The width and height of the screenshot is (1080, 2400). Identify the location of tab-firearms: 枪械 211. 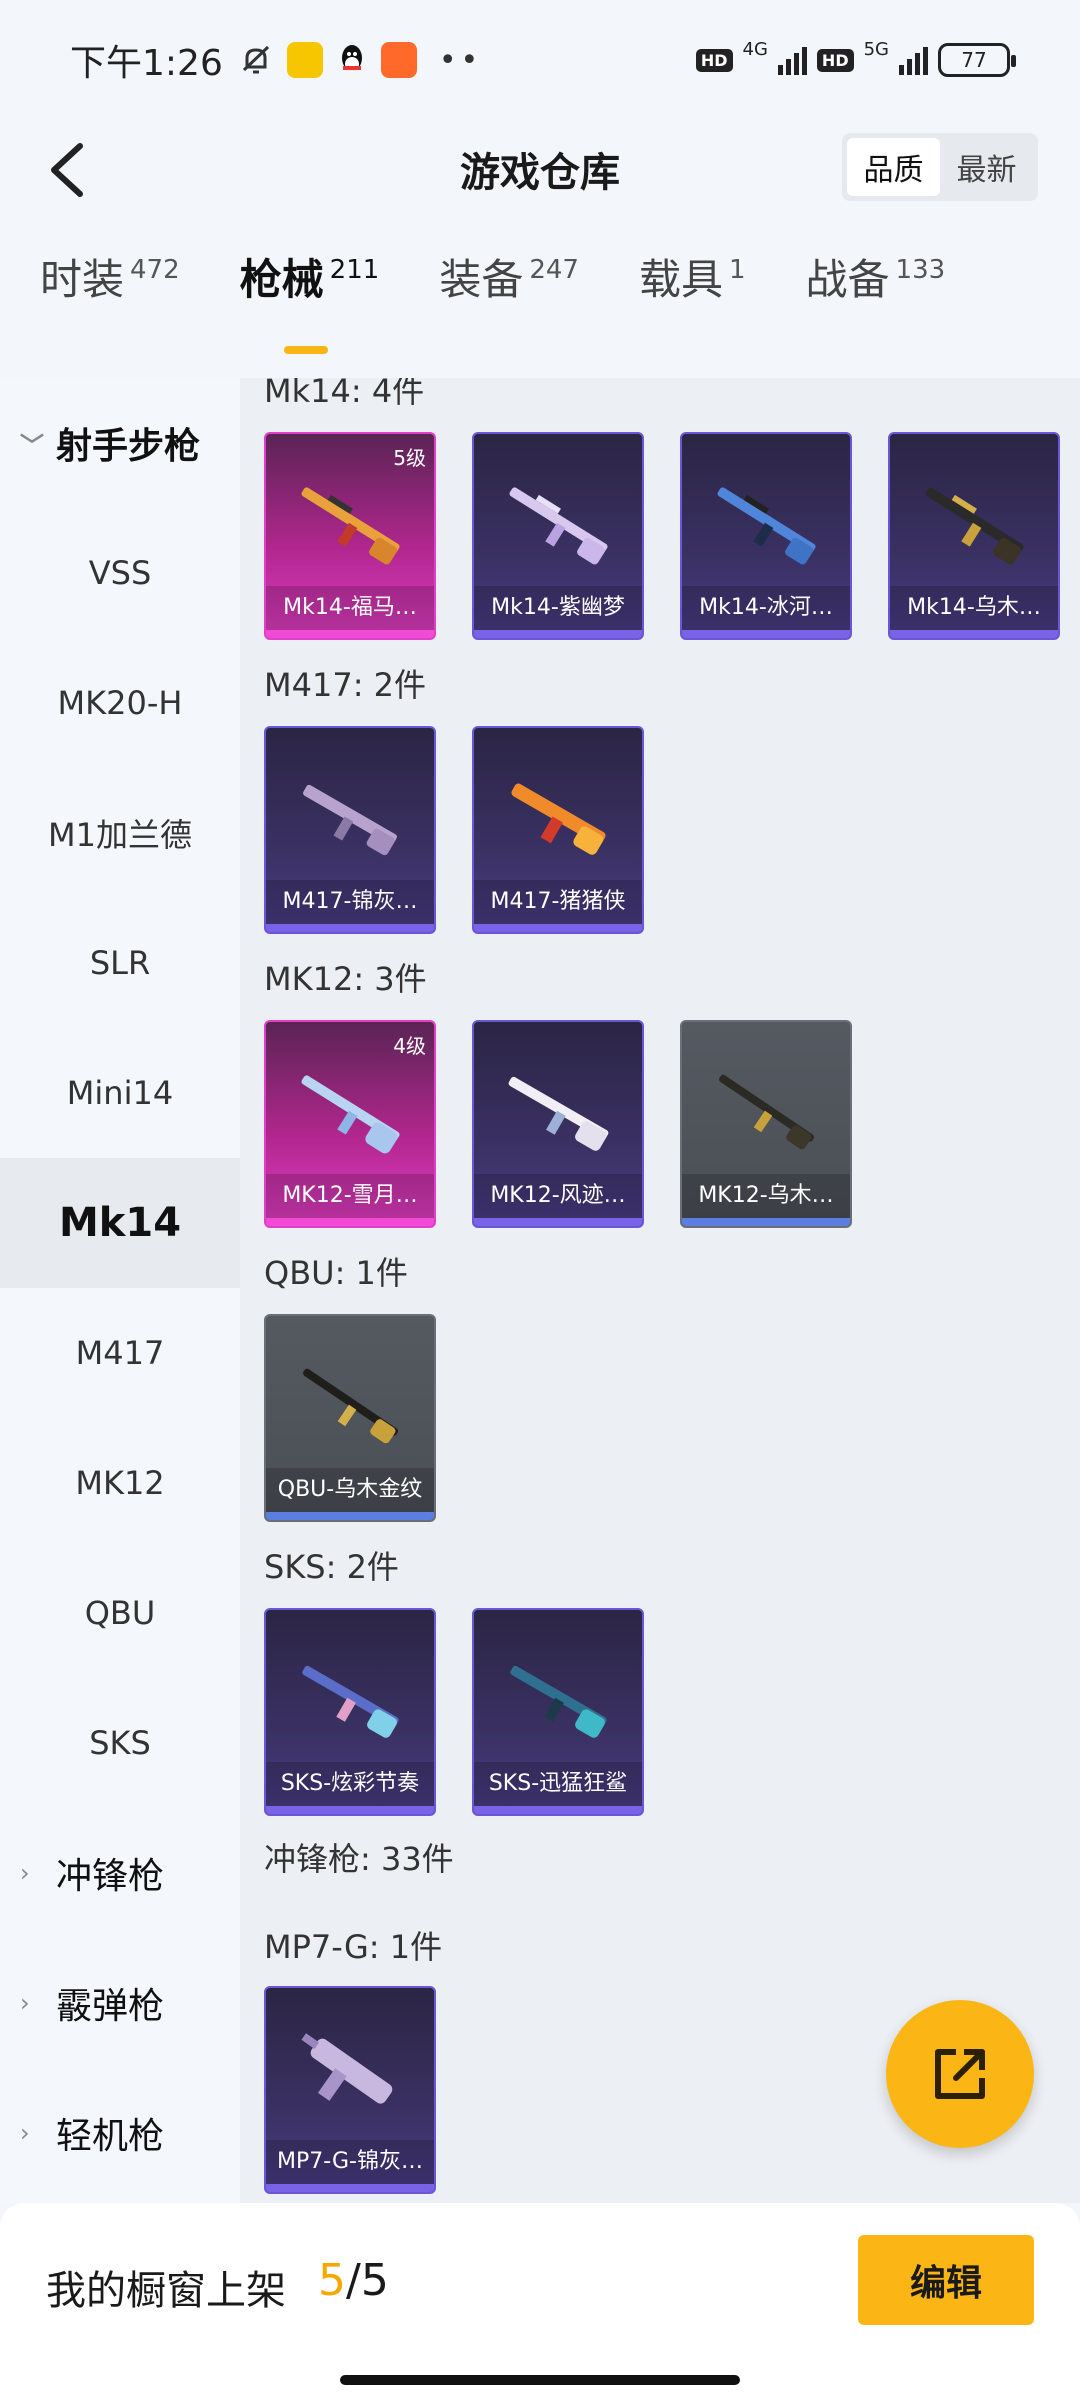
(309, 305).